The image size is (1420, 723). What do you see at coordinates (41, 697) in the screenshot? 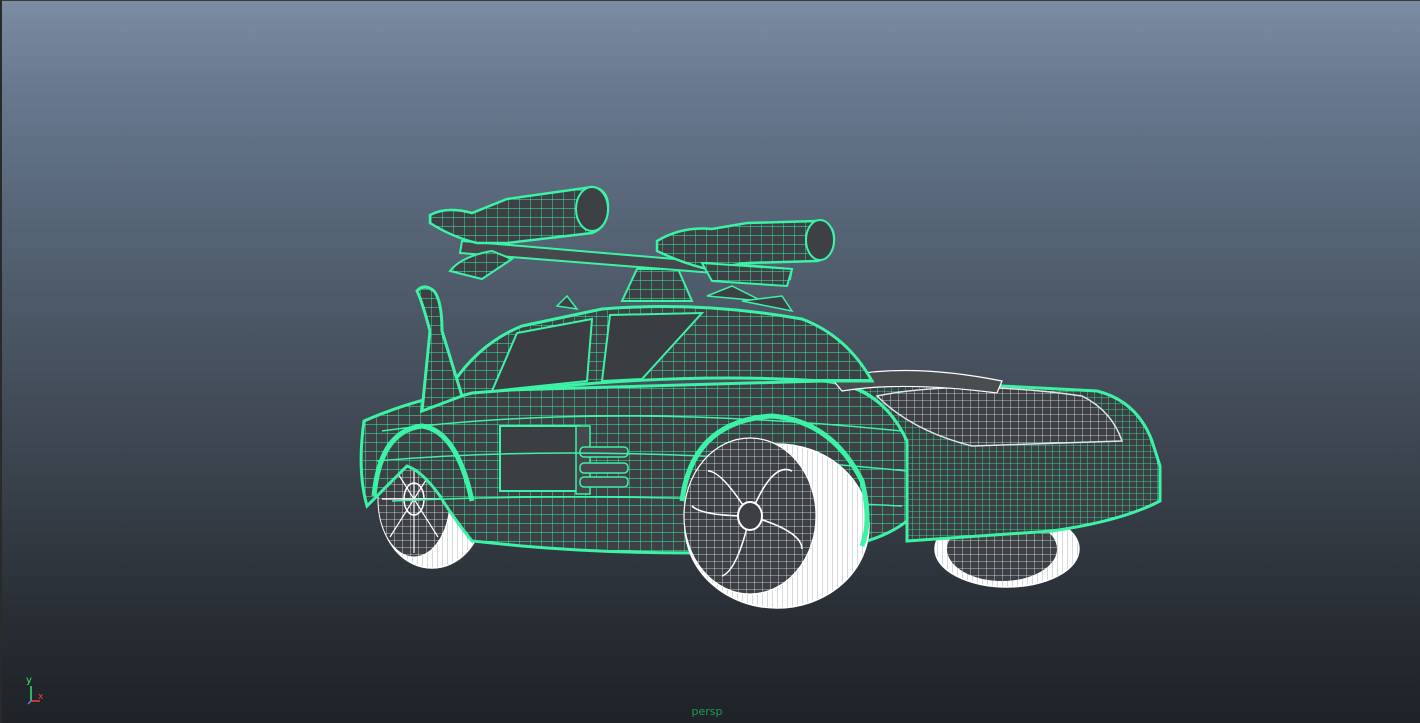
I see `x-axis-label: x` at bounding box center [41, 697].